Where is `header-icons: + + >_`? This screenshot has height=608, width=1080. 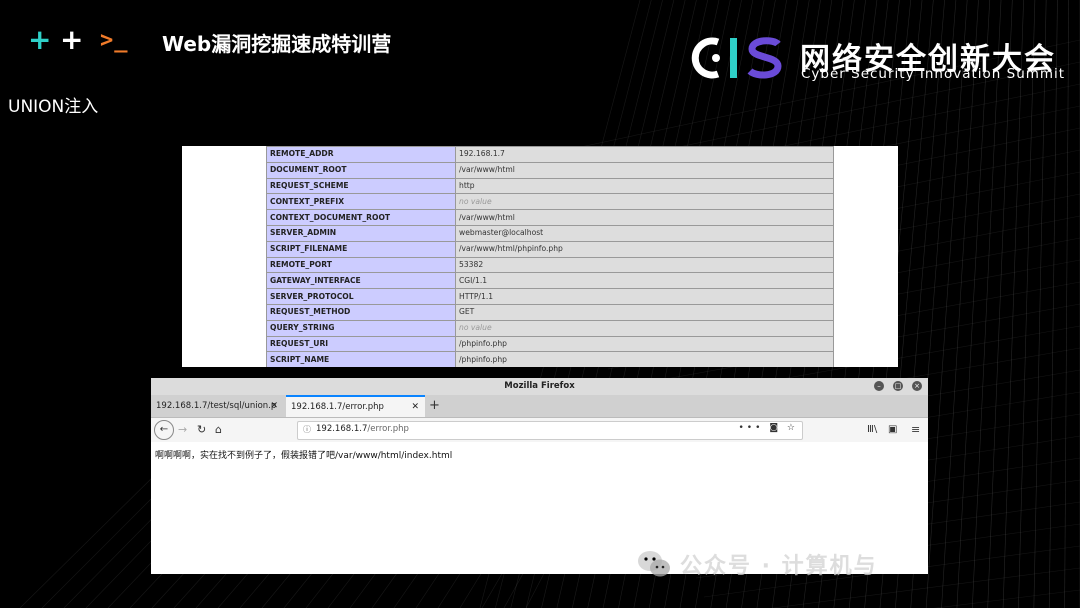 header-icons: + + >_ is located at coordinates (78, 40).